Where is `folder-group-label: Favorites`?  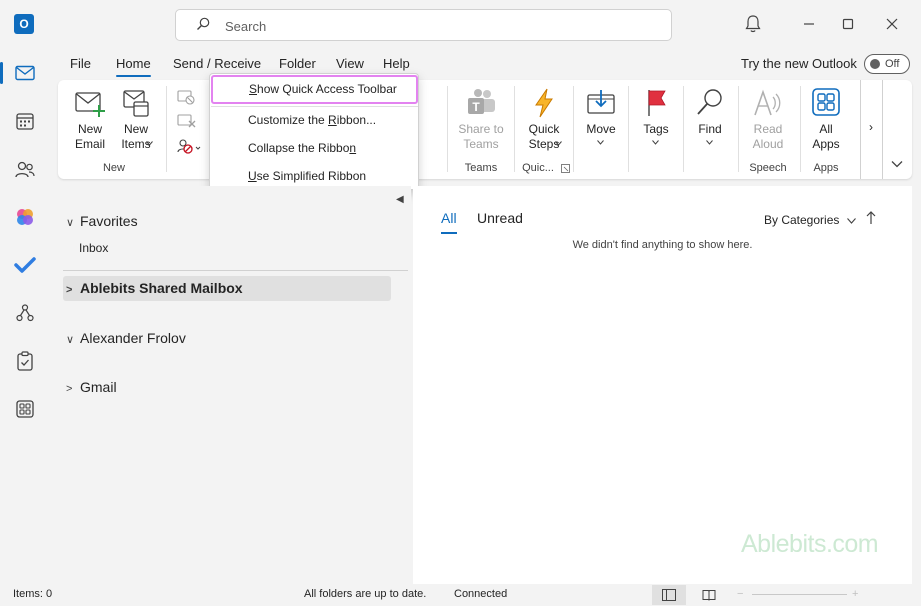
folder-group-label: Favorites is located at coordinates (109, 221).